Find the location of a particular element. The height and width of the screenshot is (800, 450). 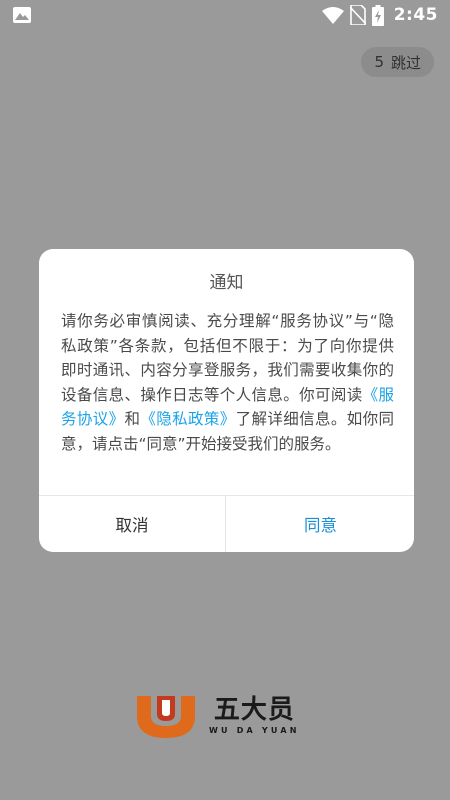

brand-name-en: WU DA YUAN is located at coordinates (254, 730).